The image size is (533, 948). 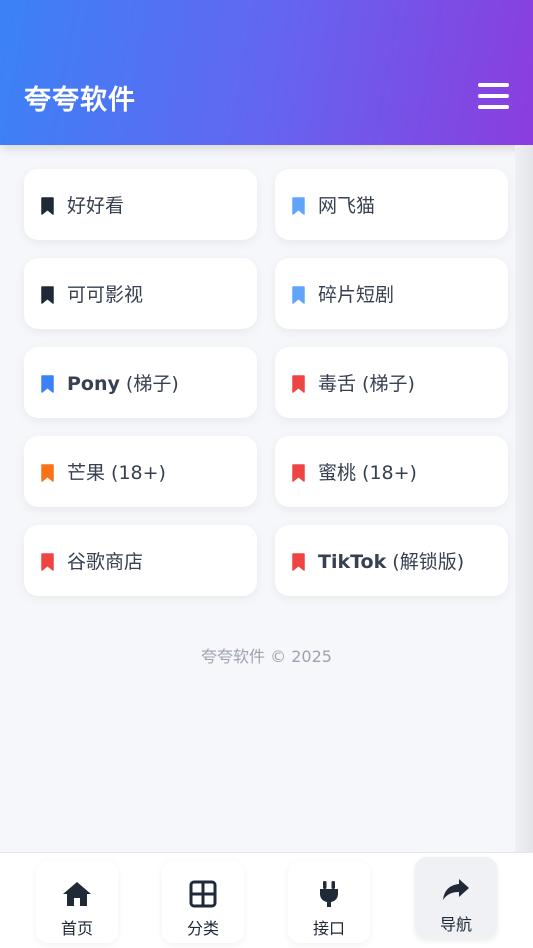 What do you see at coordinates (93, 384) in the screenshot?
I see `card-label-bold: Pony` at bounding box center [93, 384].